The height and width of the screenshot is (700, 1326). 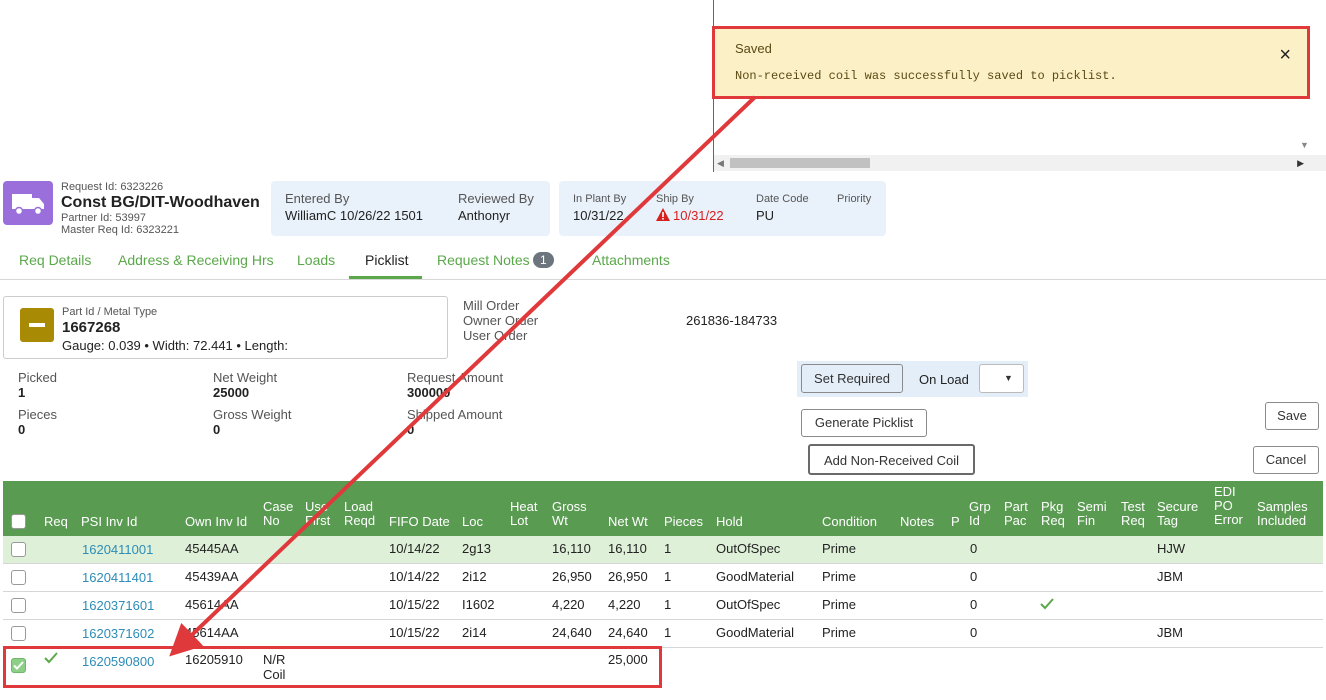 I want to click on col-use-first-line1: Use, so click(x=317, y=506).